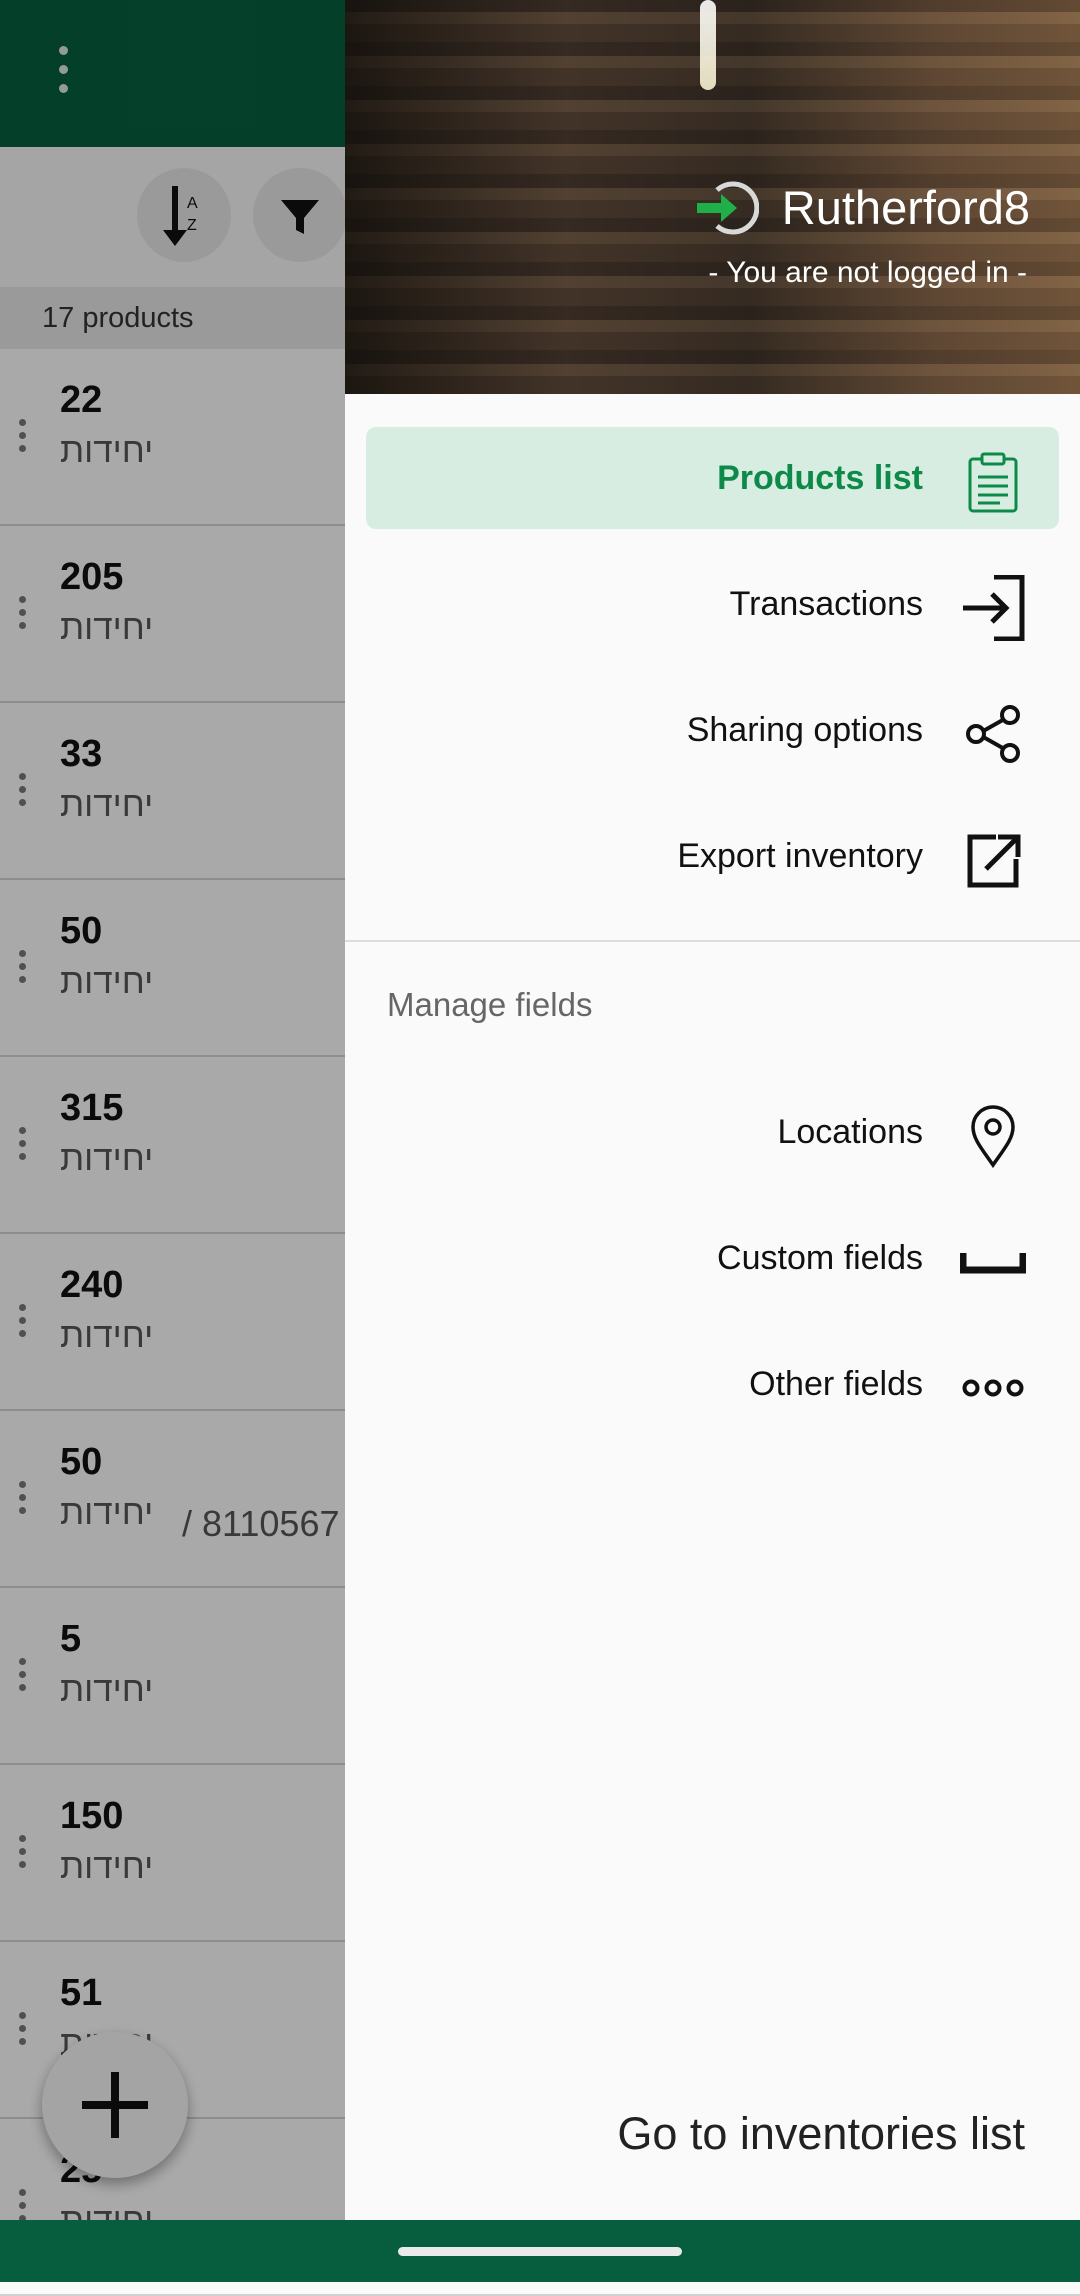 The image size is (1080, 2296). I want to click on drawer-header: Rutherford8 - You are not logged in -, so click(712, 197).